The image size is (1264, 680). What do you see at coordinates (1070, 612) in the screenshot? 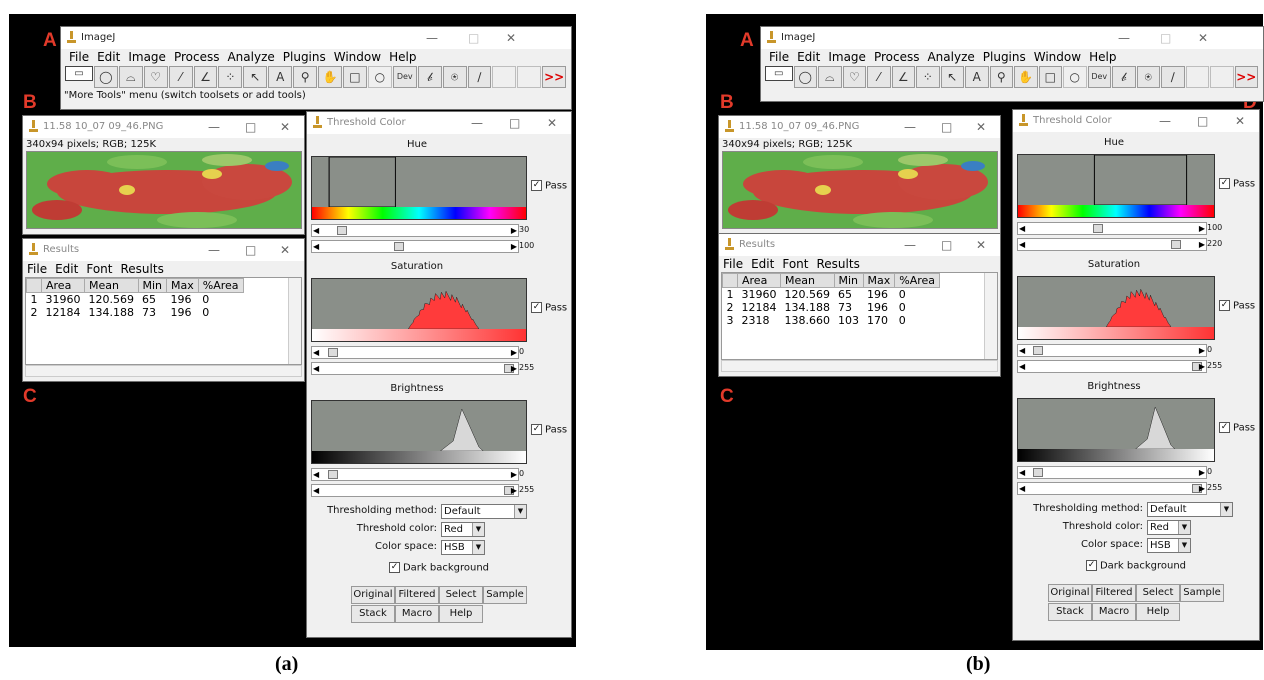
I see `stack-button: Stack` at bounding box center [1070, 612].